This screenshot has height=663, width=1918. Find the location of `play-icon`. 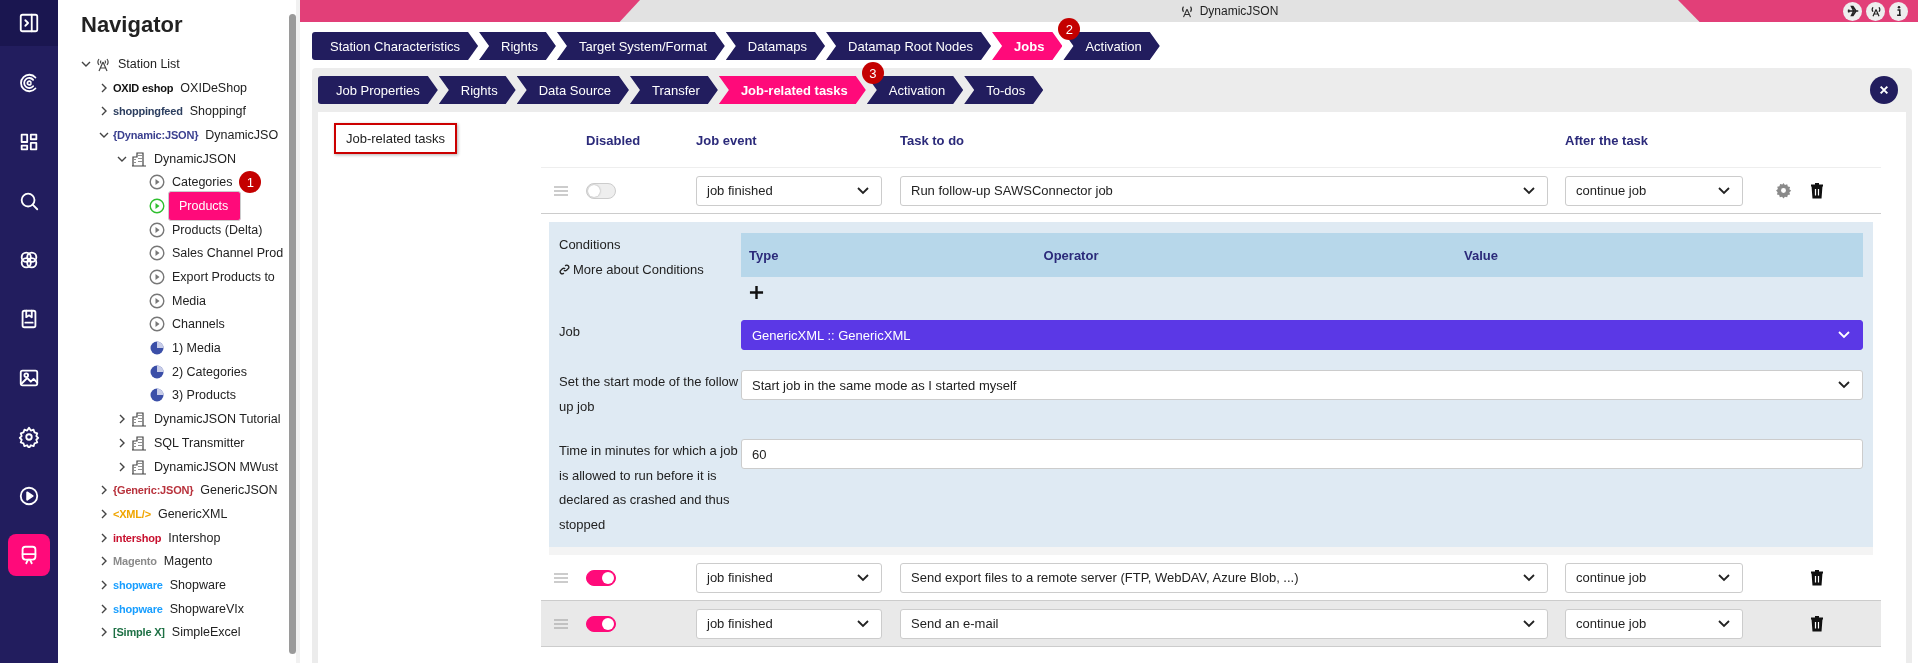

play-icon is located at coordinates (157, 277).